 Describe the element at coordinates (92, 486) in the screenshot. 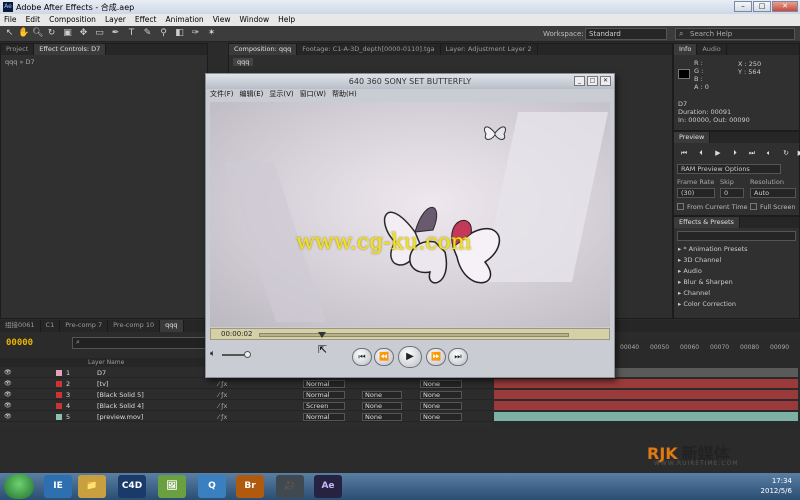

I see `taskbar-explorer: 📁` at that location.